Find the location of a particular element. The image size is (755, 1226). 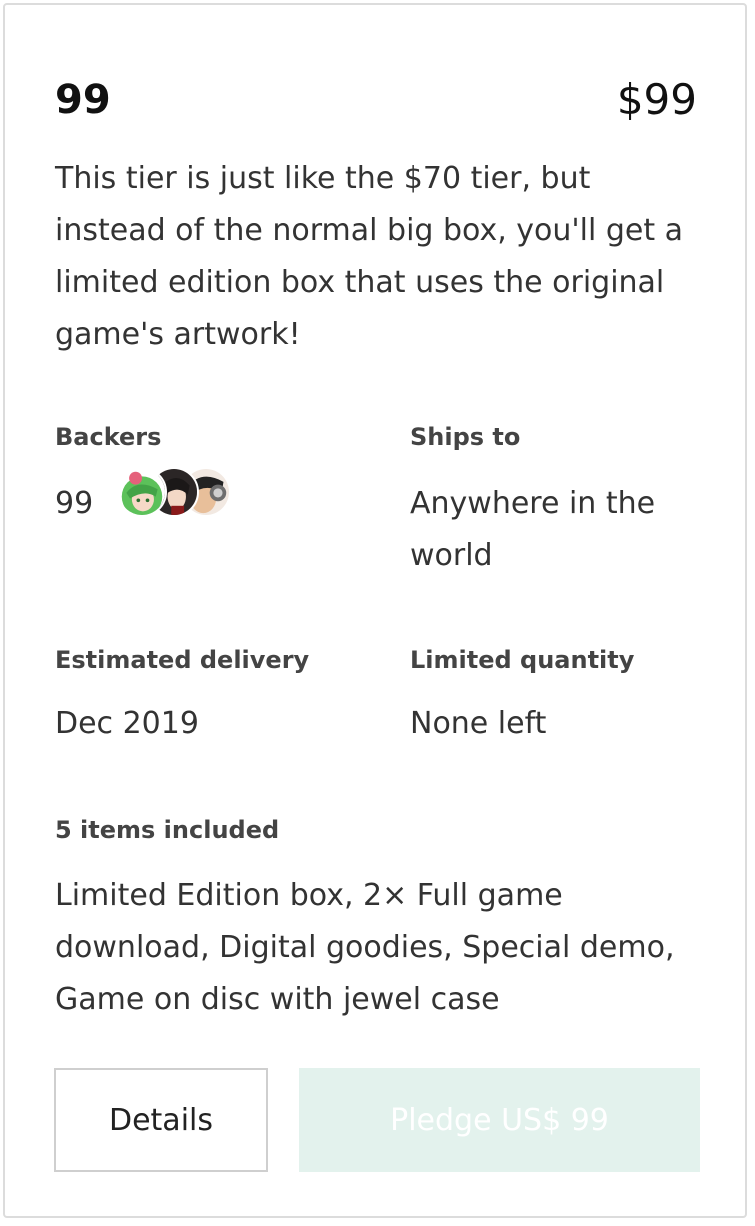

backers-count: 99 is located at coordinates (74, 503).